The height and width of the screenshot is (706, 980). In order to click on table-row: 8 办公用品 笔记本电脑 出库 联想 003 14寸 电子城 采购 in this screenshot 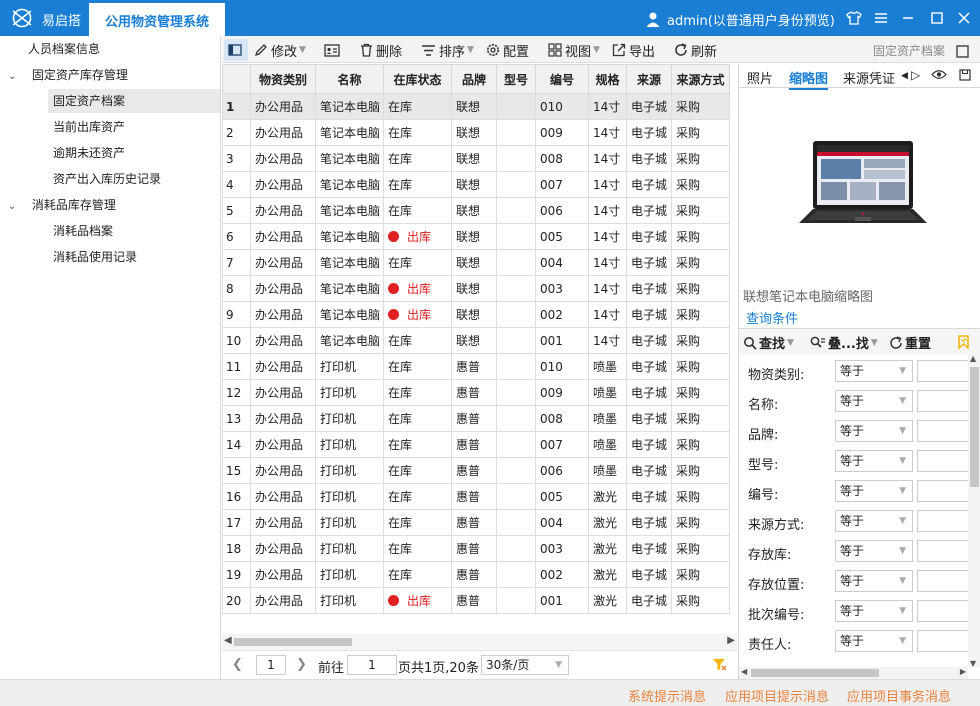, I will do `click(476, 288)`.